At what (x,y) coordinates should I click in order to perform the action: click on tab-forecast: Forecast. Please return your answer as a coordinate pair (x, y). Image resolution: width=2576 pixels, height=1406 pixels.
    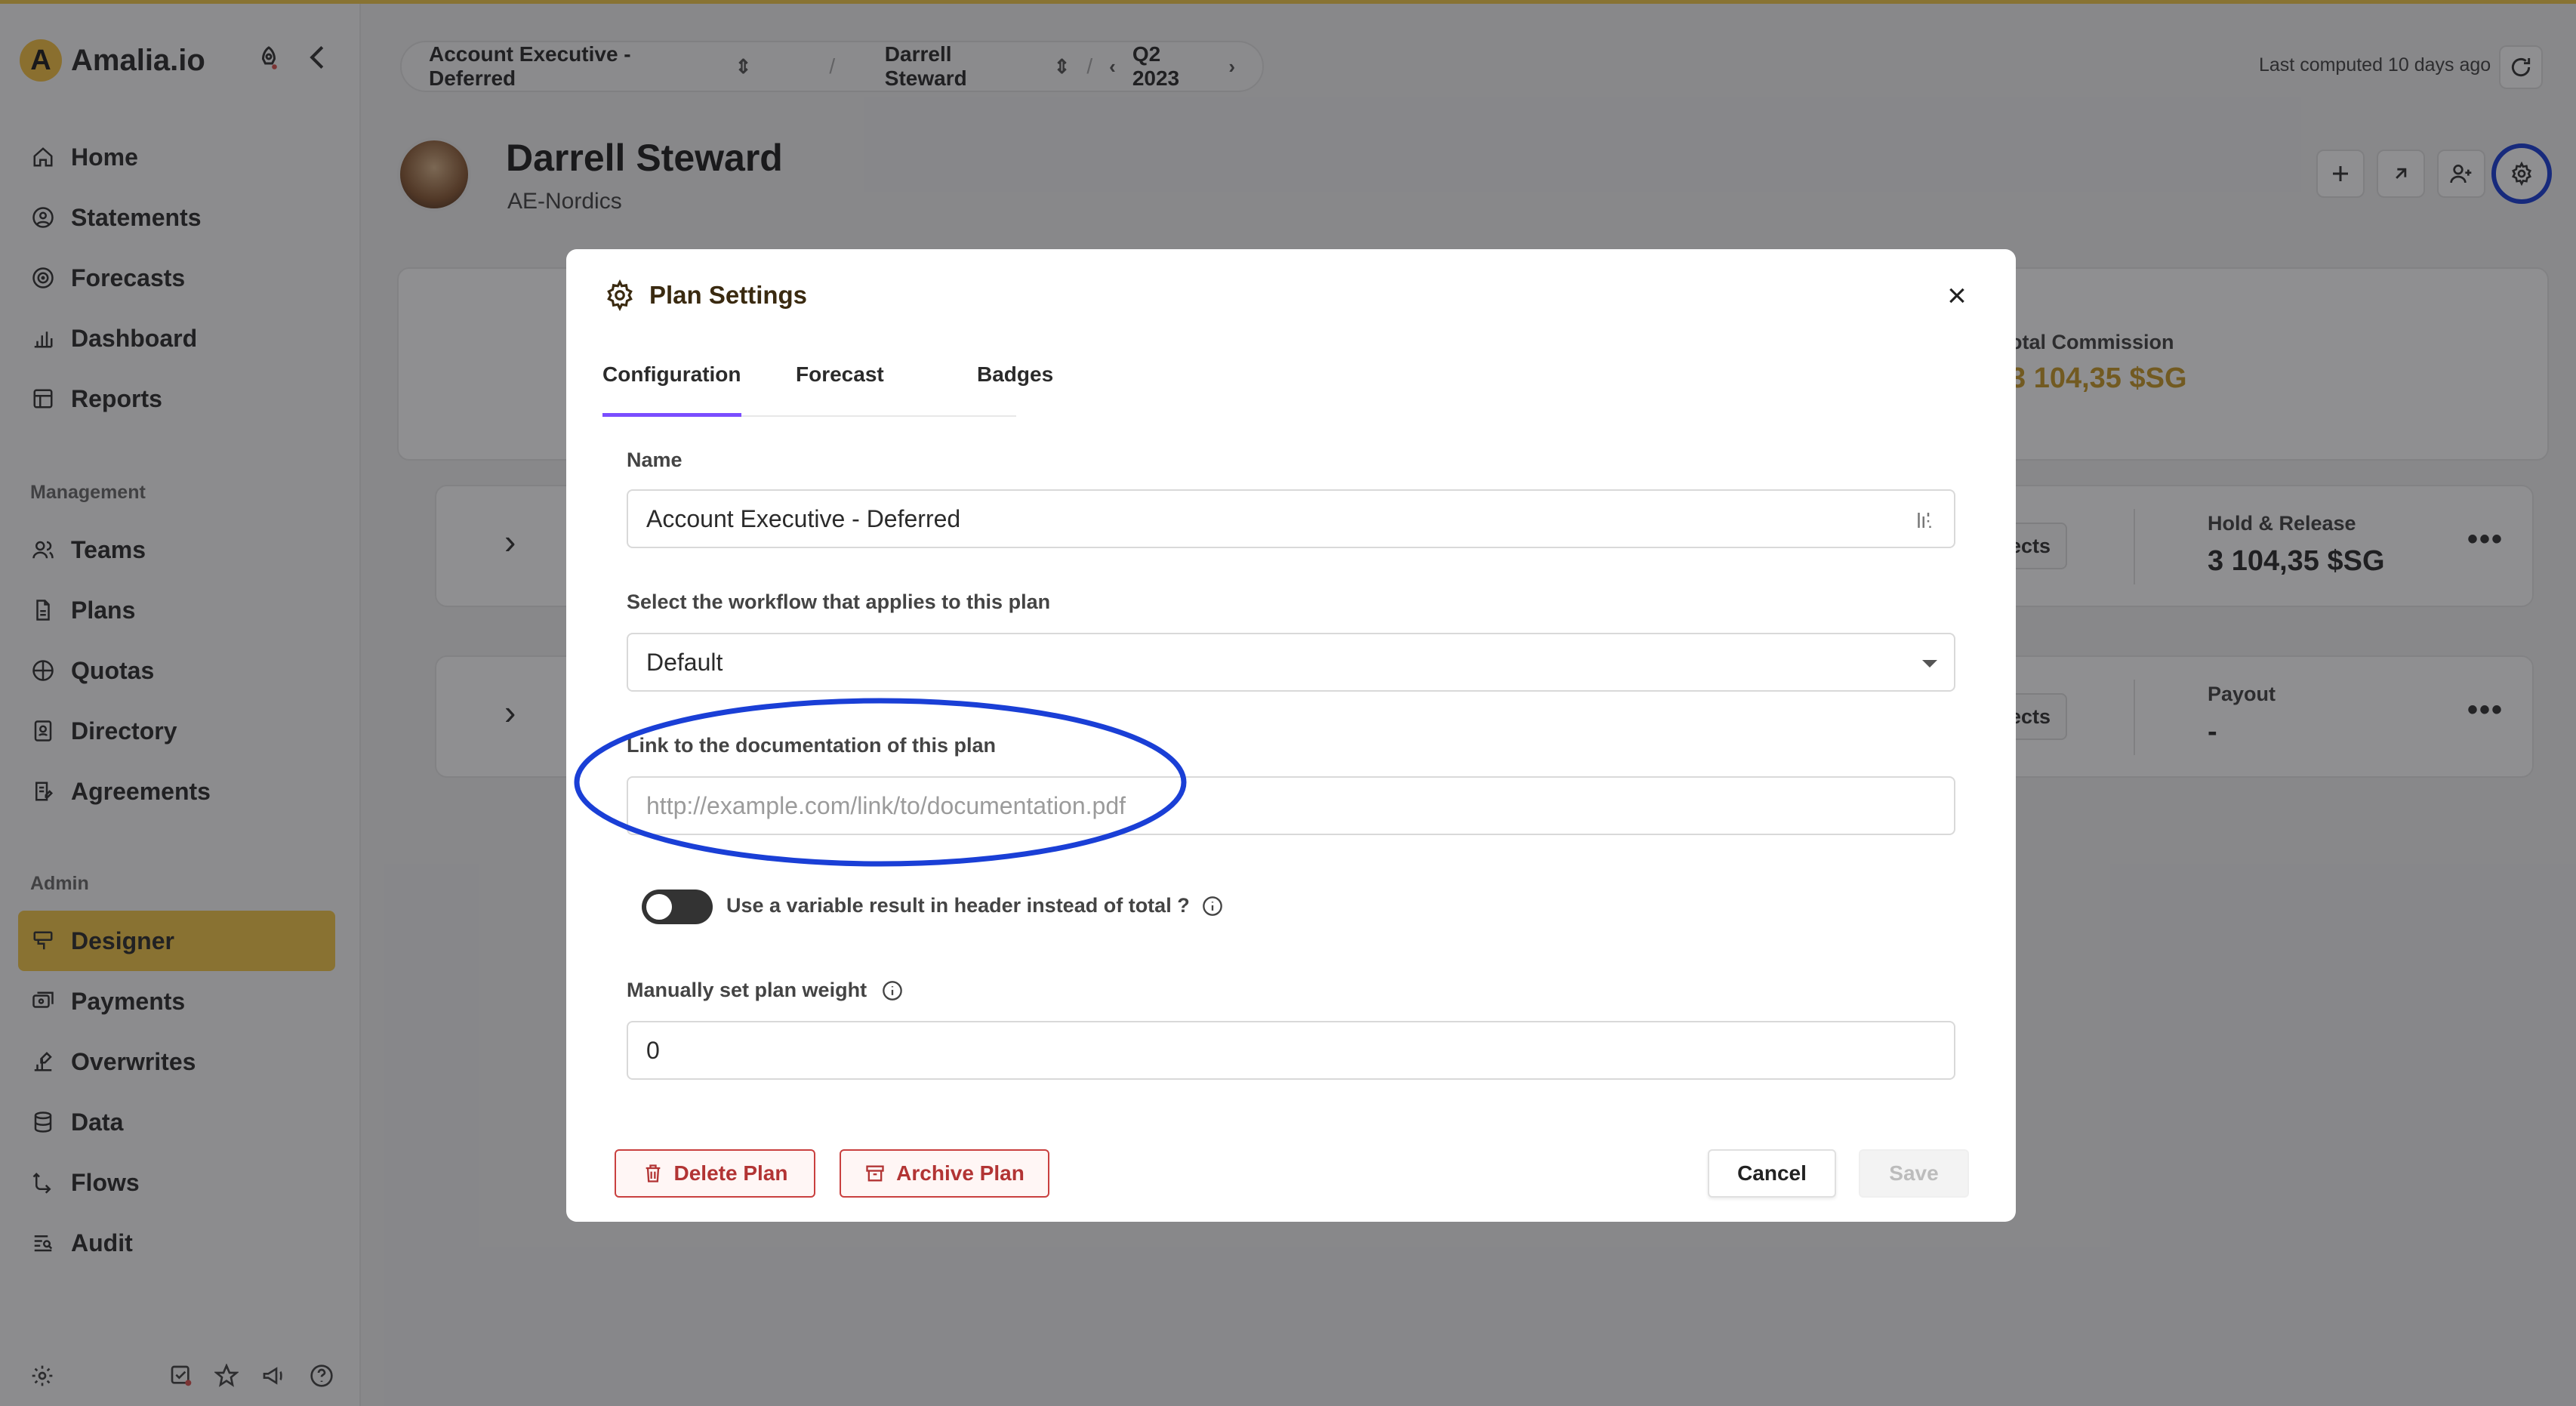
    Looking at the image, I should click on (840, 389).